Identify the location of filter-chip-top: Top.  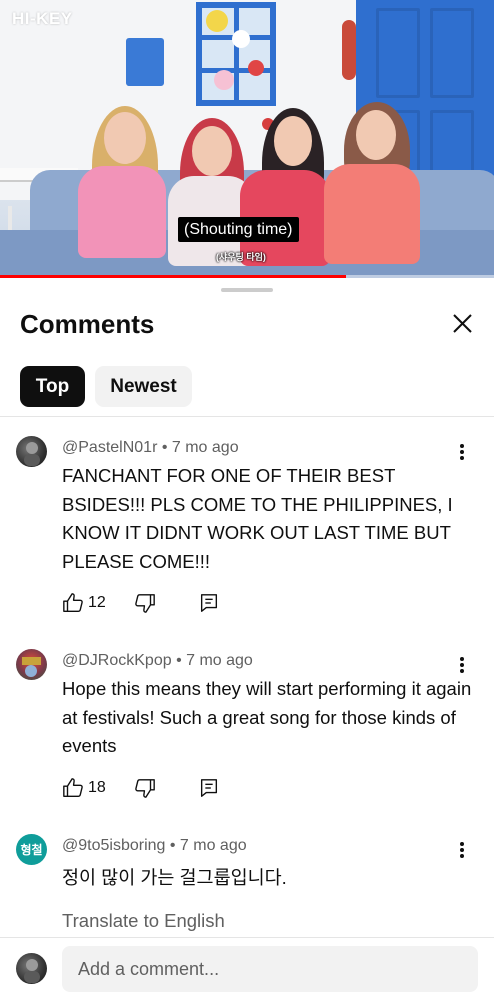
(52, 386).